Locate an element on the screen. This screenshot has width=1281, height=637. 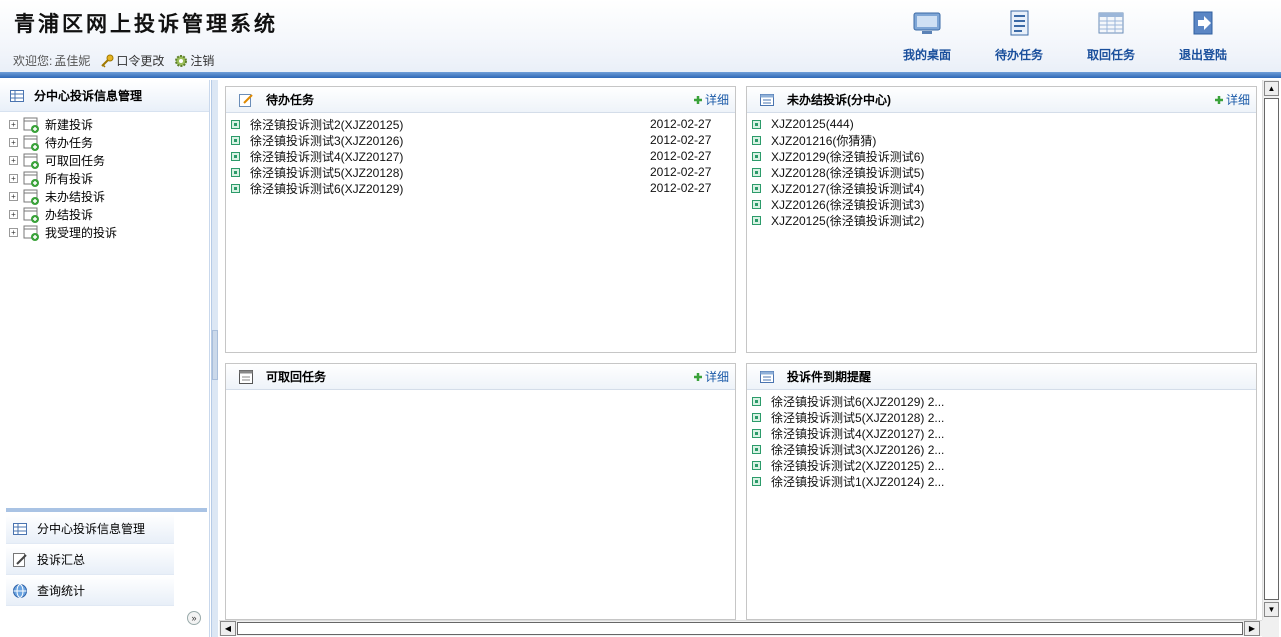
list-item: XJZ20125(徐泾镇投诉测试2) is located at coordinates (1001, 220).